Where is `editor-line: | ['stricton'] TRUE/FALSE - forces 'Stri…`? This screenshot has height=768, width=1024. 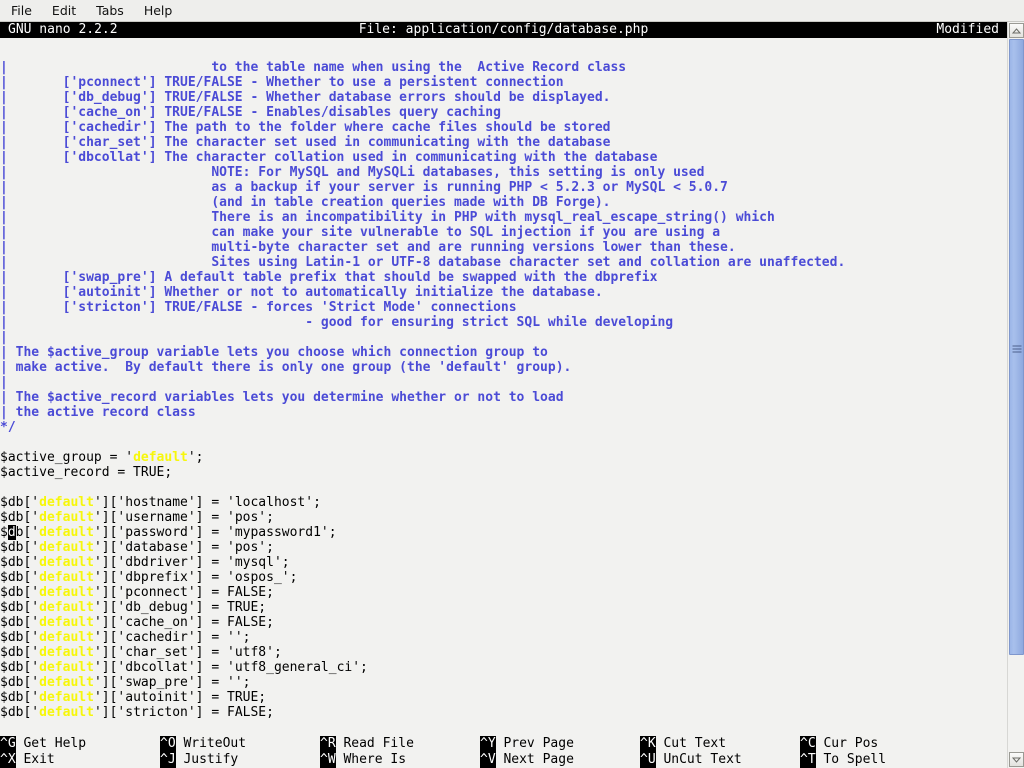 editor-line: | ['stricton'] TRUE/FALSE - forces 'Stri… is located at coordinates (503, 307).